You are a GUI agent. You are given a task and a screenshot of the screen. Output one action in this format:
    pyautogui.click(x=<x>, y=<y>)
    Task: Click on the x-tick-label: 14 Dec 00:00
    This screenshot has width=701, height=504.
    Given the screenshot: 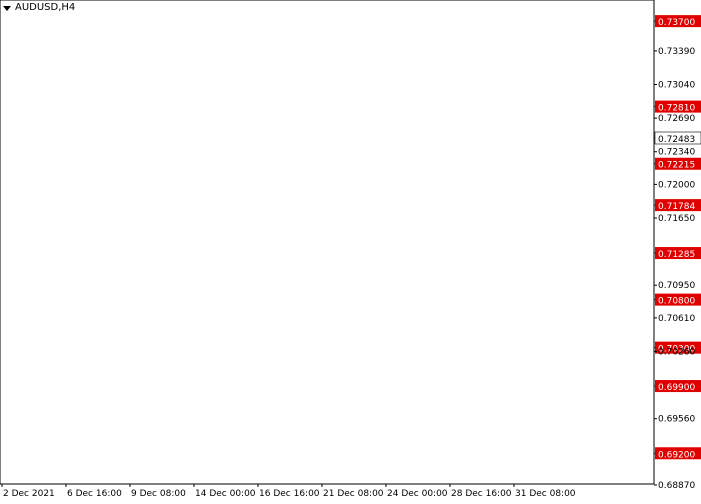 What is the action you would take?
    pyautogui.click(x=225, y=494)
    